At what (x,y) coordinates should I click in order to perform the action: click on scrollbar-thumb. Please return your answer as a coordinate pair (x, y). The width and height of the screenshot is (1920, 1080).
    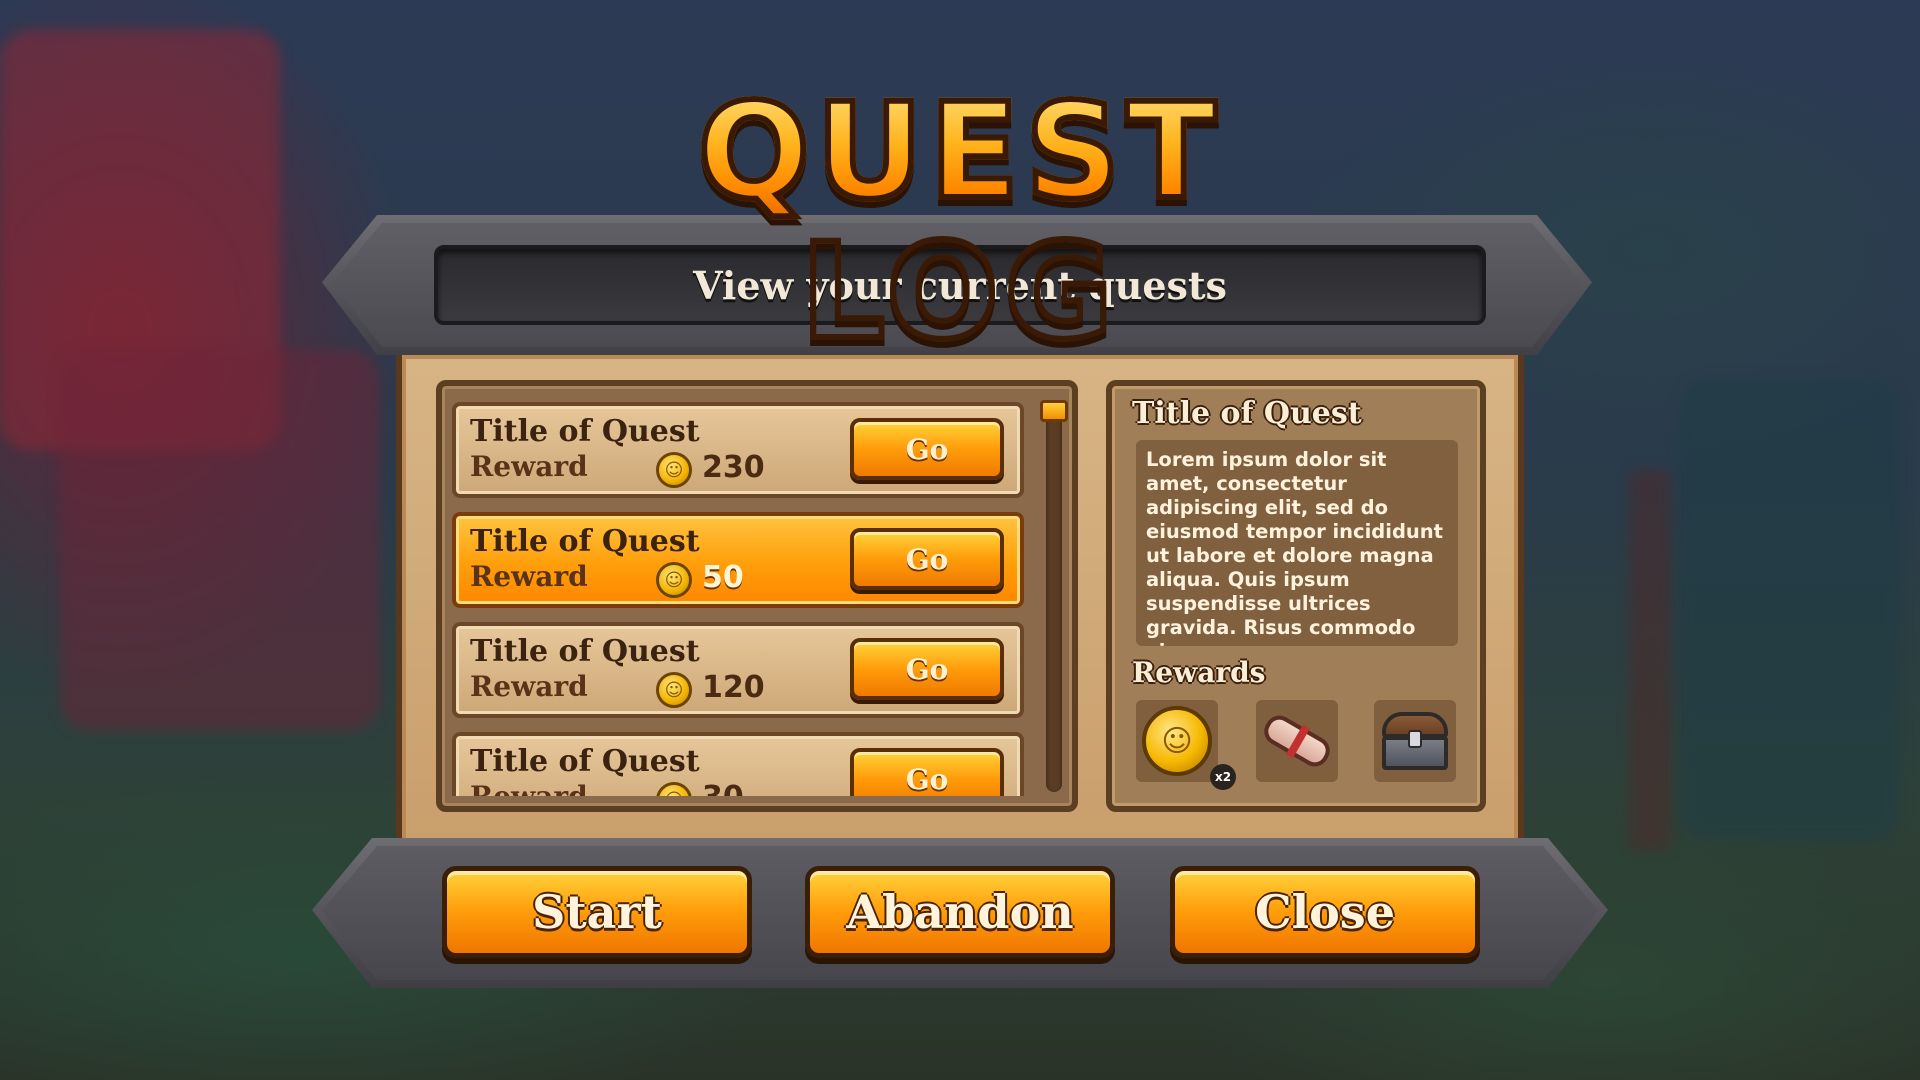
    Looking at the image, I should click on (1054, 411).